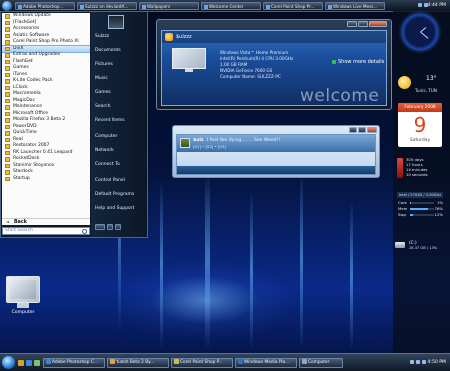 This screenshot has height=371, width=450. What do you see at coordinates (102, 36) in the screenshot?
I see `start-menu-link: Sulzzz` at bounding box center [102, 36].